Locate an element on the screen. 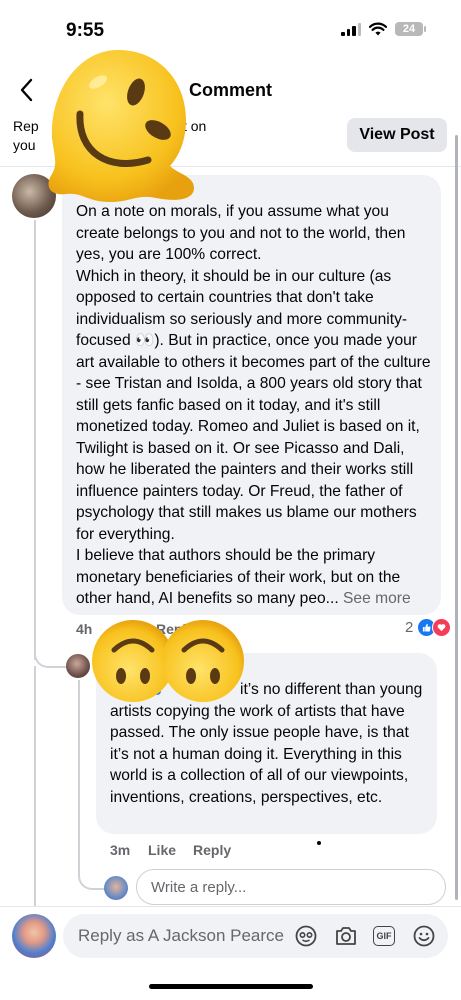  avatar-sticker-icon is located at coordinates (306, 936).